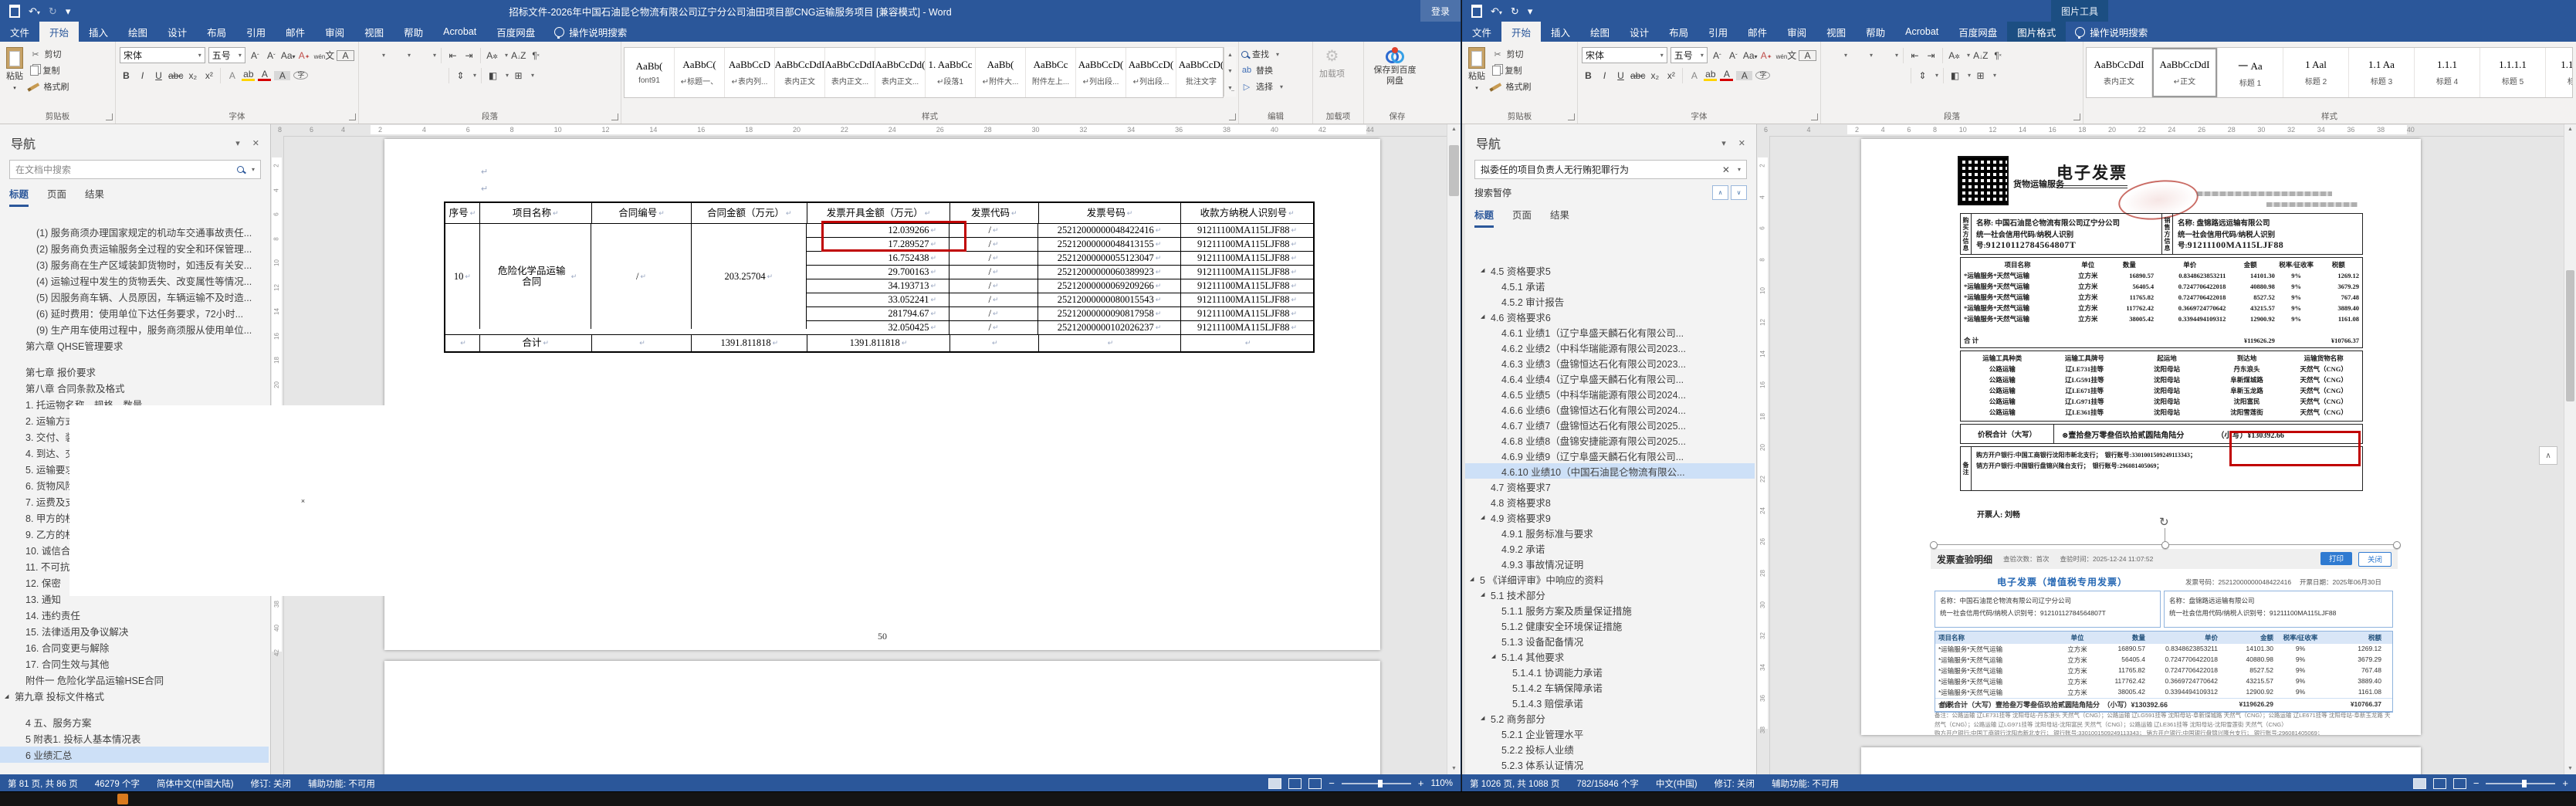  What do you see at coordinates (1677, 783) in the screenshot?
I see `status-language: 中文(中国)` at bounding box center [1677, 783].